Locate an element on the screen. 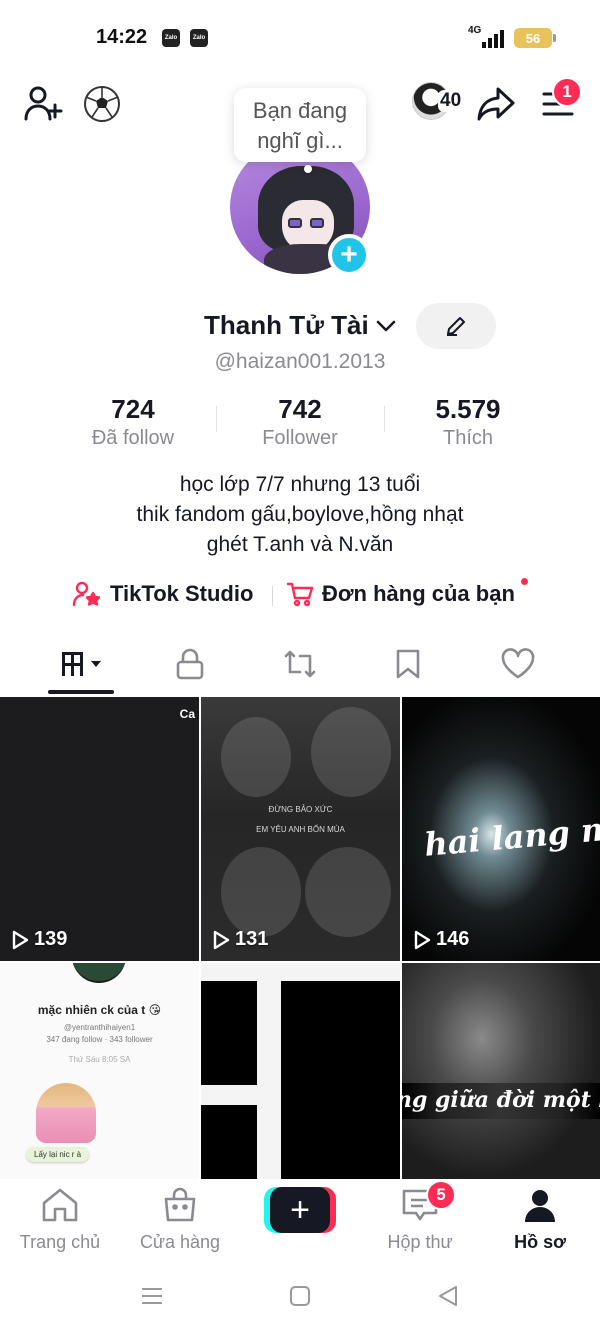 The image size is (600, 1333). display-name: Thanh Tử Tài is located at coordinates (286, 325).